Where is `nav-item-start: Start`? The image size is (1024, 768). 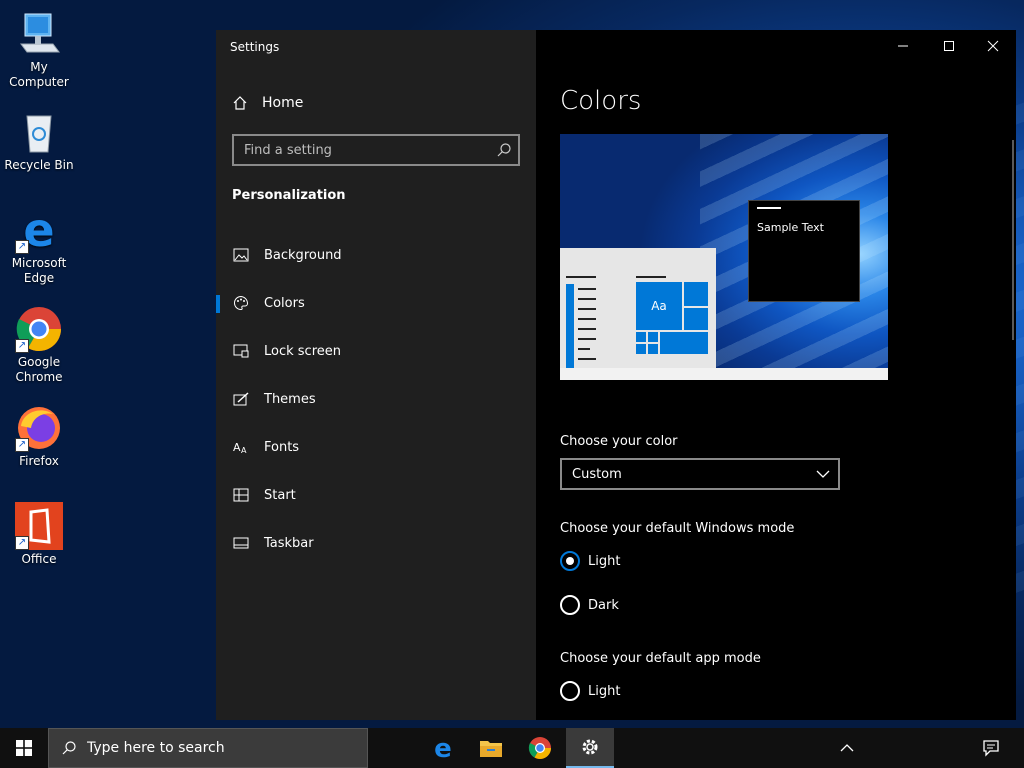 nav-item-start: Start is located at coordinates (376, 495).